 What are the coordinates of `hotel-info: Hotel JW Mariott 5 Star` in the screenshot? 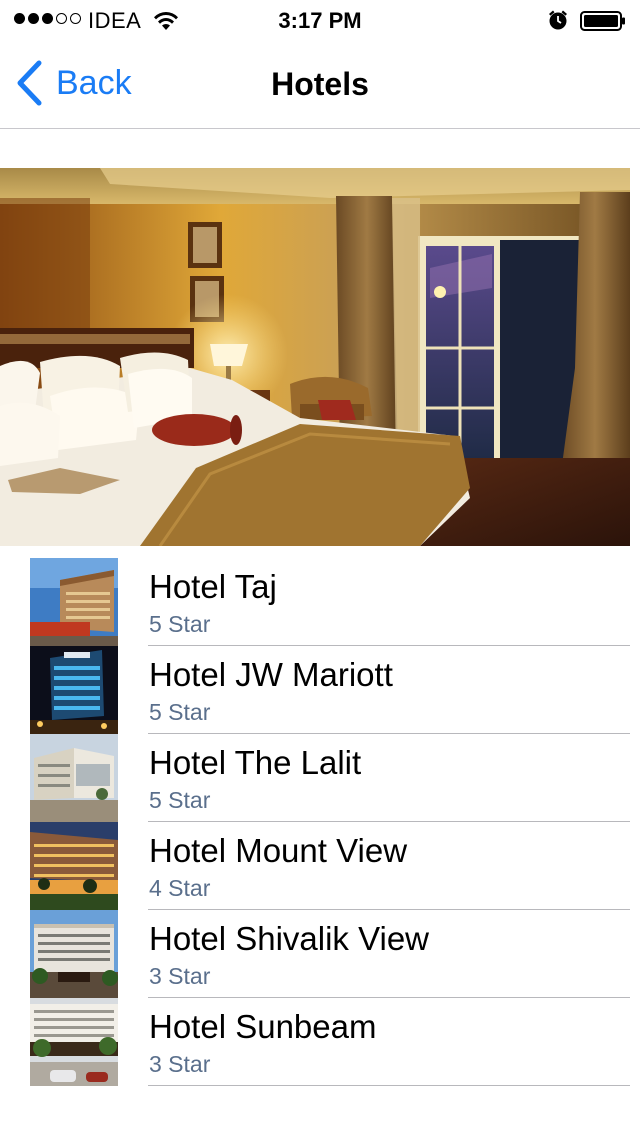 It's located at (389, 690).